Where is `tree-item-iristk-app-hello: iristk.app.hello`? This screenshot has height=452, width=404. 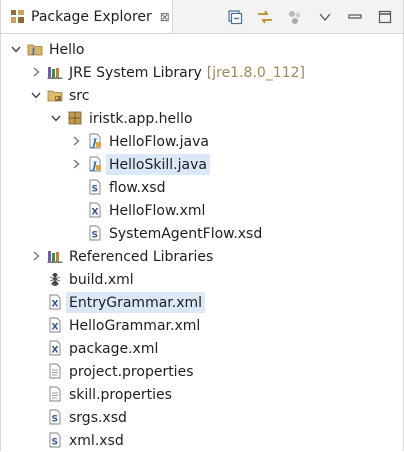
tree-item-iristk-app-hello: iristk.app.hello is located at coordinates (202, 118).